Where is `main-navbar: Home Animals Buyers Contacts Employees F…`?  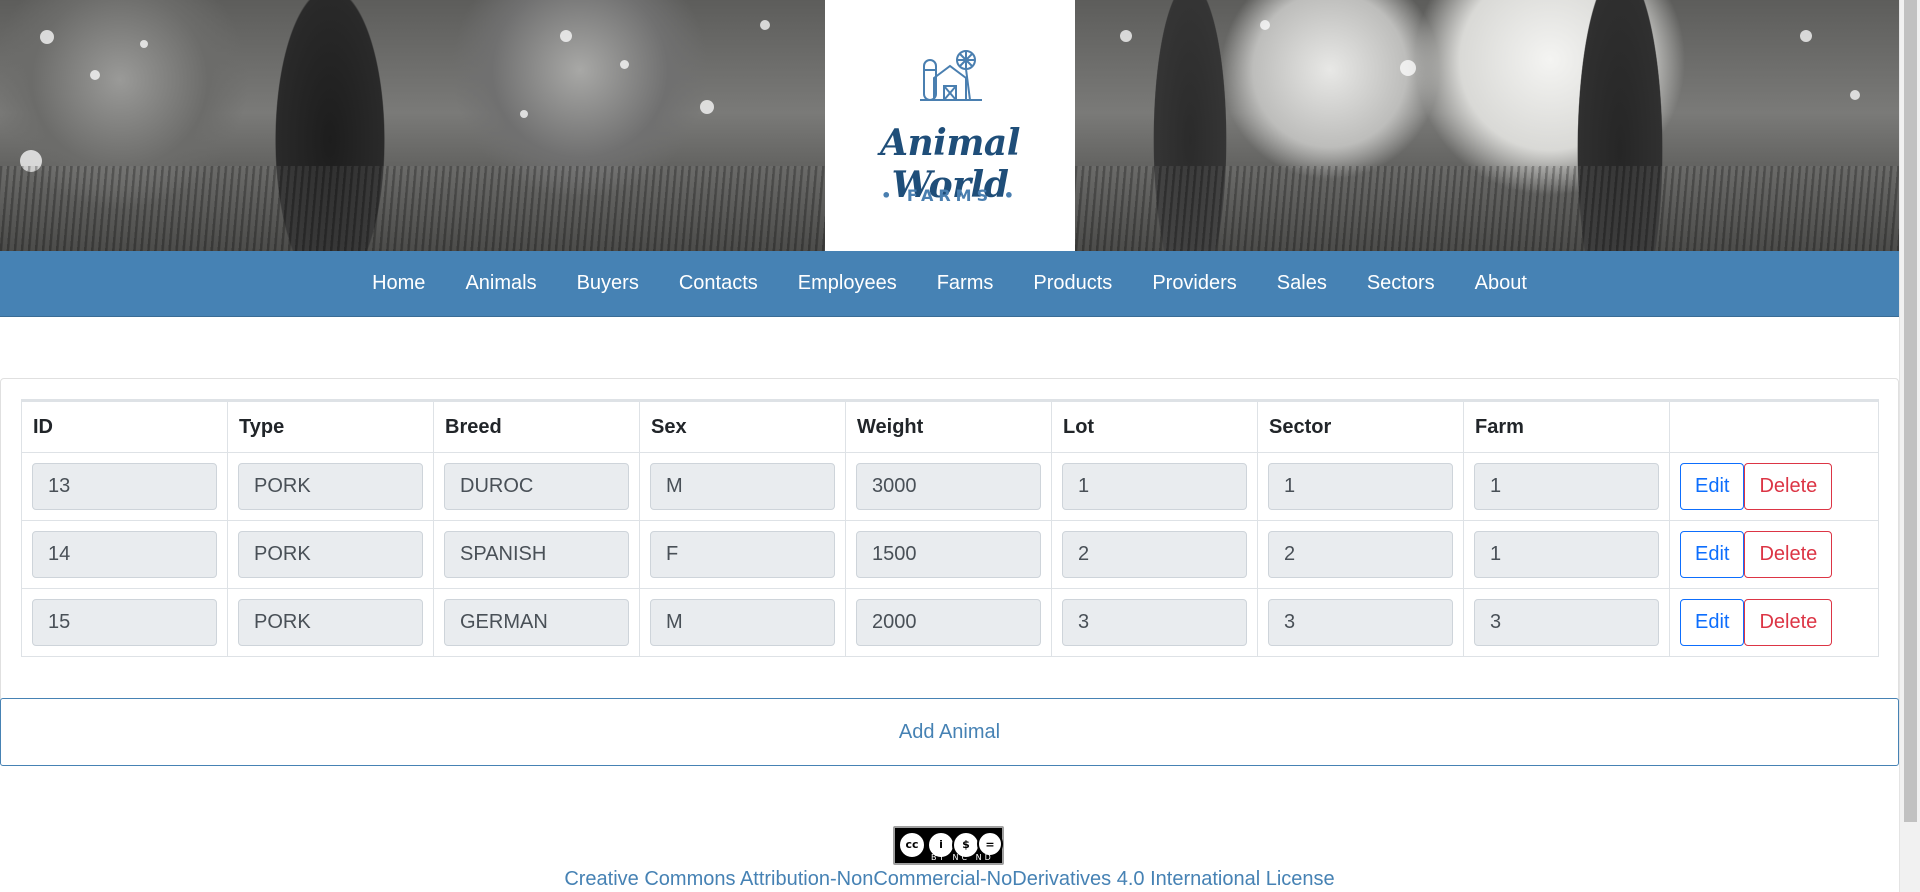 main-navbar: Home Animals Buyers Contacts Employees F… is located at coordinates (949, 284).